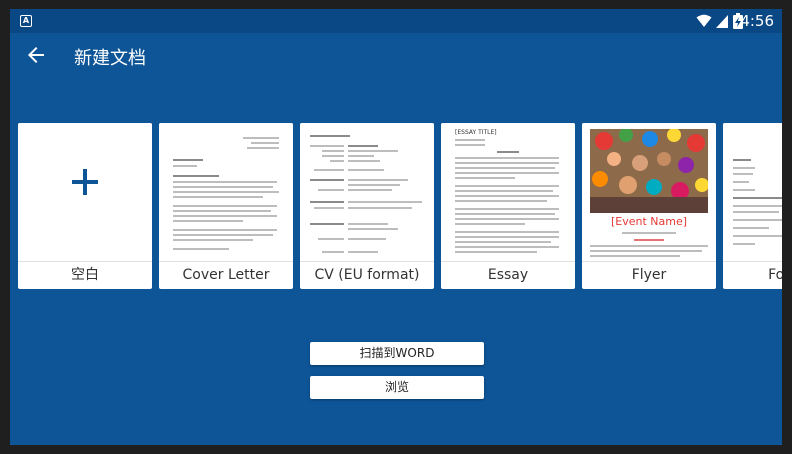  I want to click on template-essay: [ESSAY TITLE] Essay, so click(508, 206).